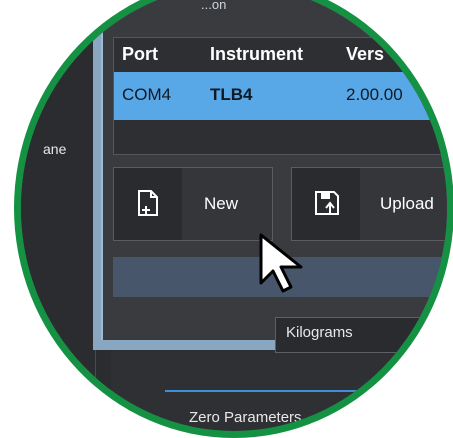  Describe the element at coordinates (369, 204) in the screenshot. I see `upload-button: Upload` at that location.